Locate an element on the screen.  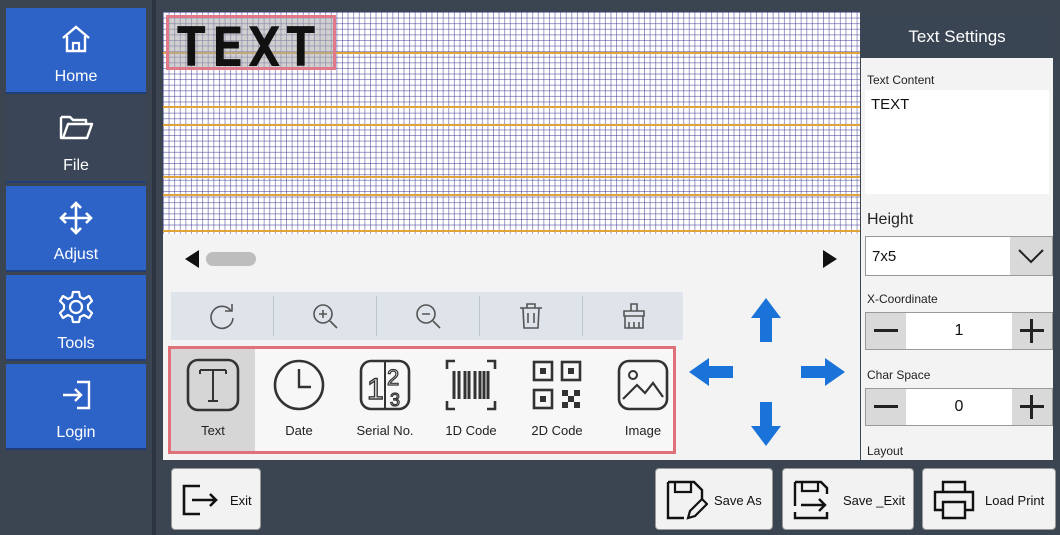
rotate-button is located at coordinates (222, 316).